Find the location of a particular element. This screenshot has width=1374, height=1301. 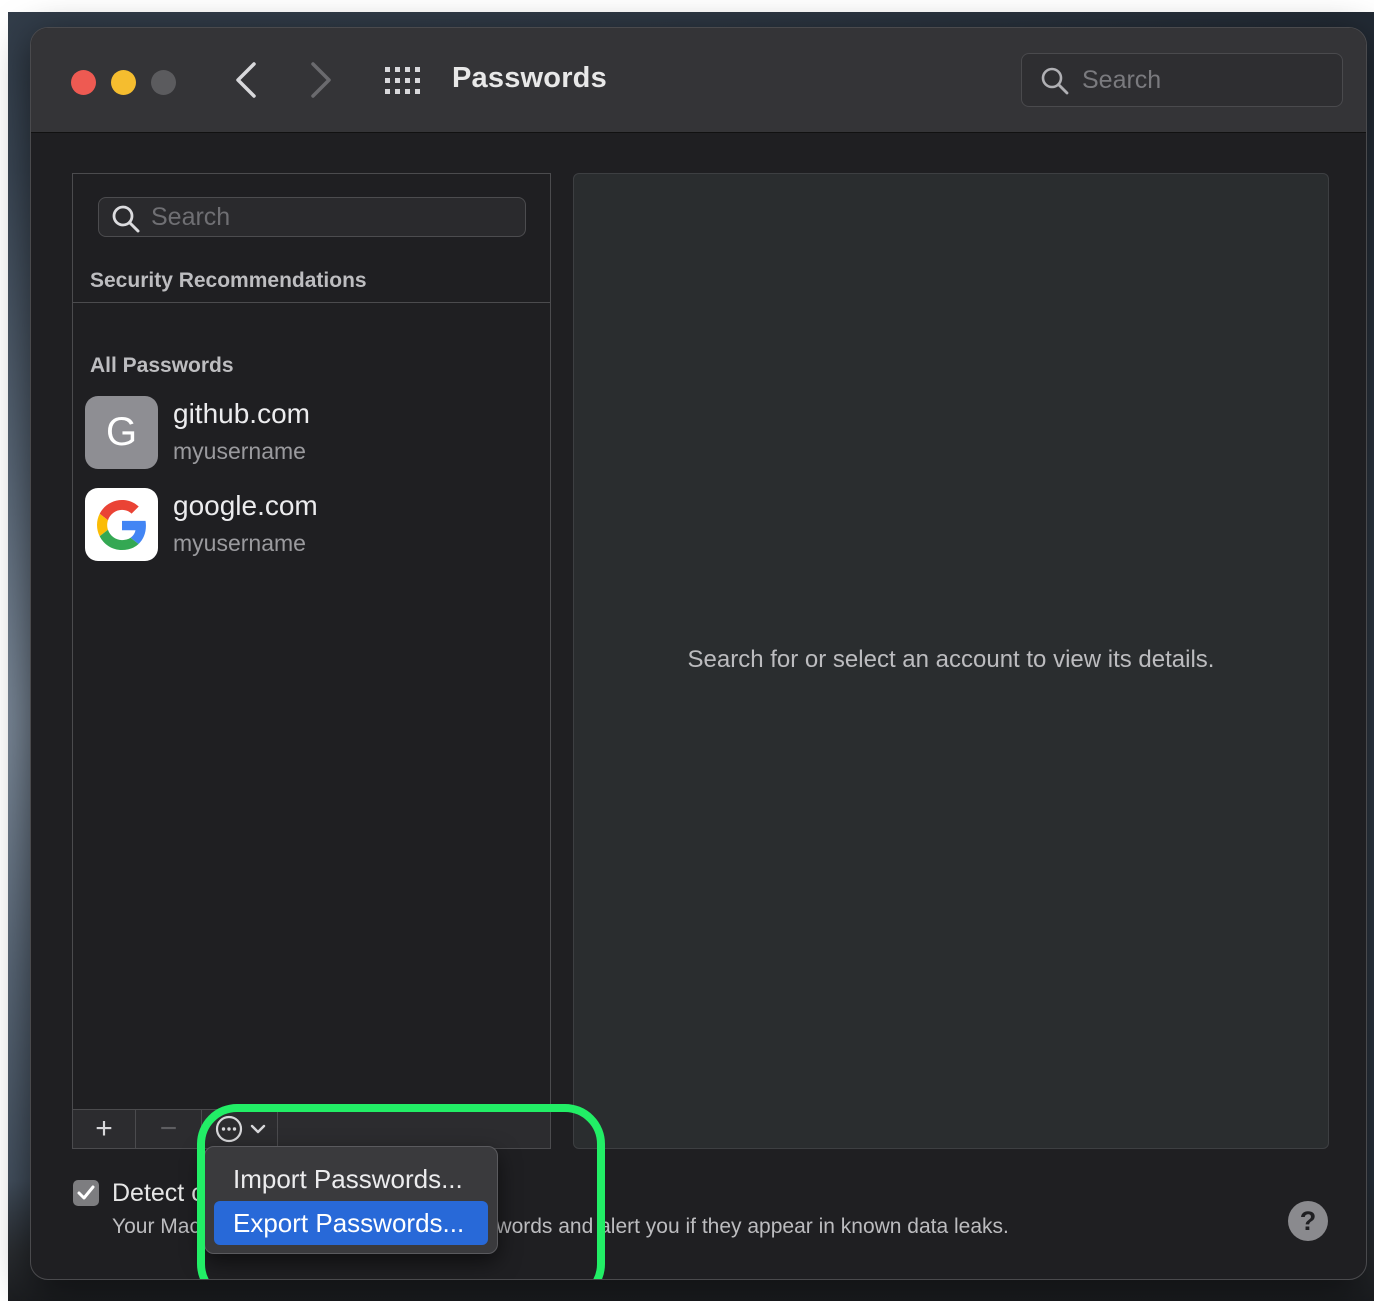

security-recommendations: Security Recommendations is located at coordinates (228, 281).